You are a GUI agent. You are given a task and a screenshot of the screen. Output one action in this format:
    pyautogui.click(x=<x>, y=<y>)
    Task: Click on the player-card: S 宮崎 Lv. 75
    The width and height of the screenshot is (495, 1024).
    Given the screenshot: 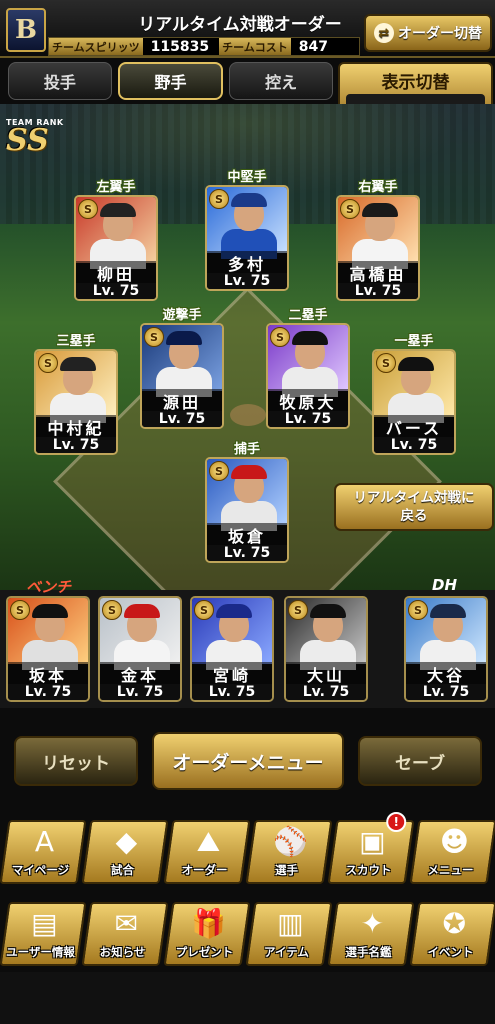 What is the action you would take?
    pyautogui.click(x=232, y=649)
    